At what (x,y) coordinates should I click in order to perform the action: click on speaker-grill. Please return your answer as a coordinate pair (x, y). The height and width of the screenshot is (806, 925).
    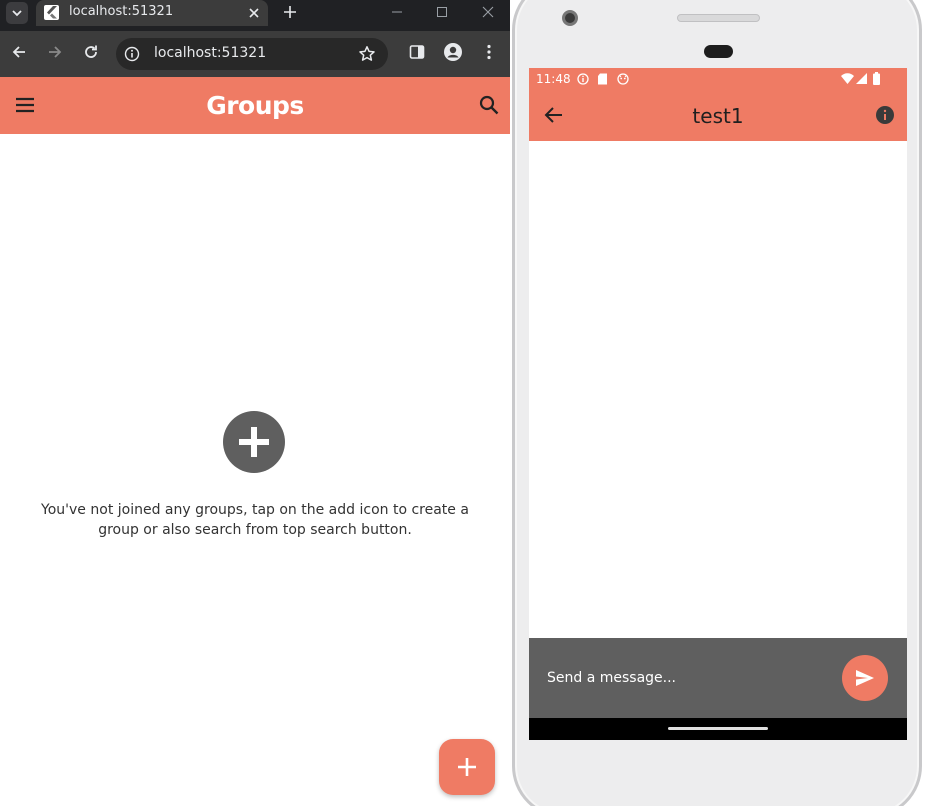
    Looking at the image, I should click on (718, 18).